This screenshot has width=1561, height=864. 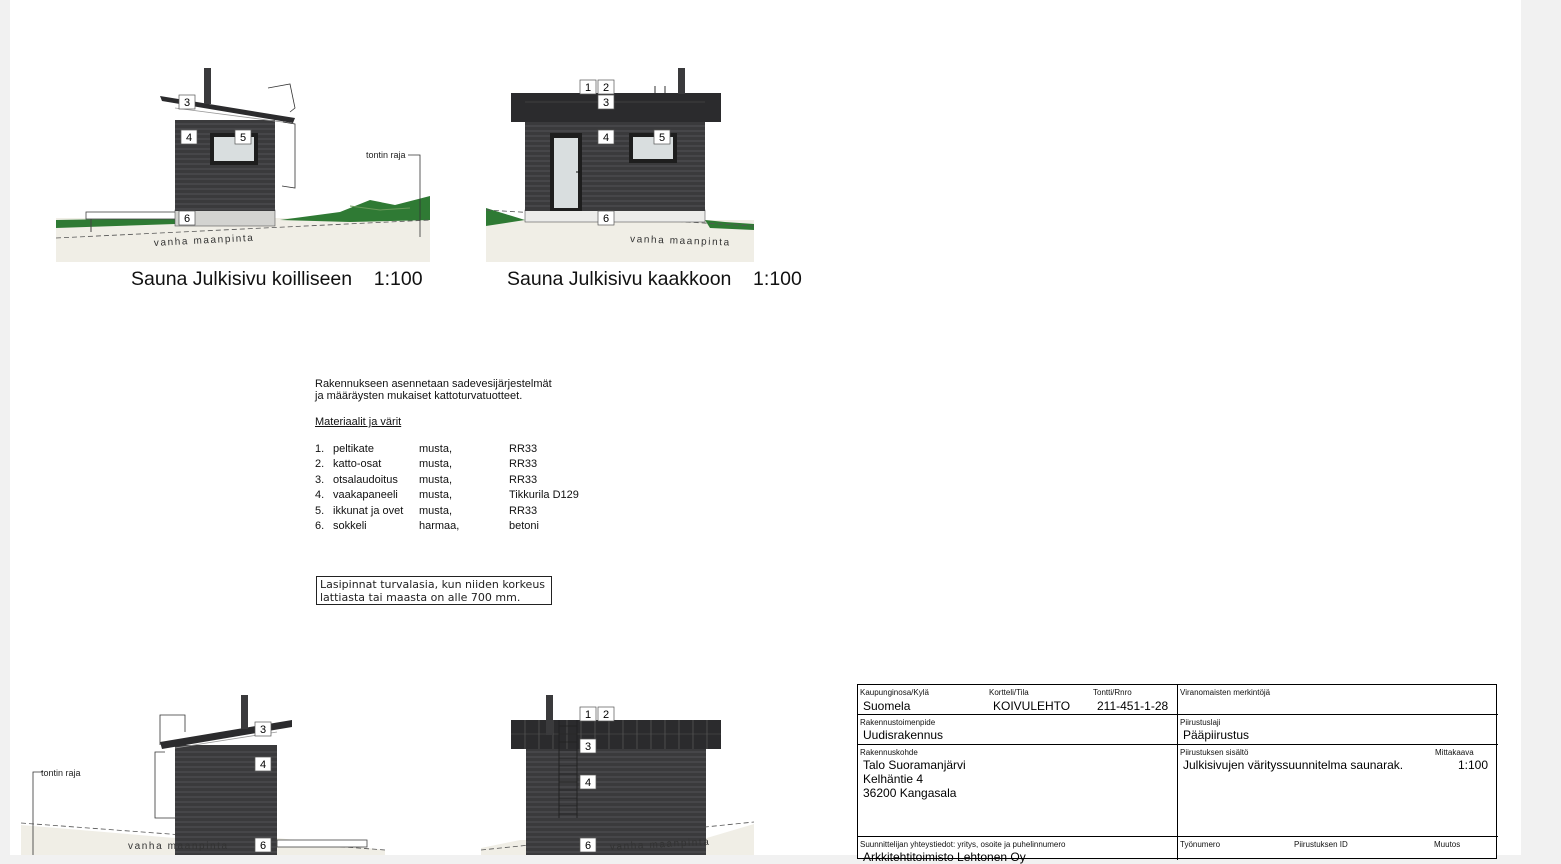 What do you see at coordinates (320, 525) in the screenshot?
I see `material-no: 6.` at bounding box center [320, 525].